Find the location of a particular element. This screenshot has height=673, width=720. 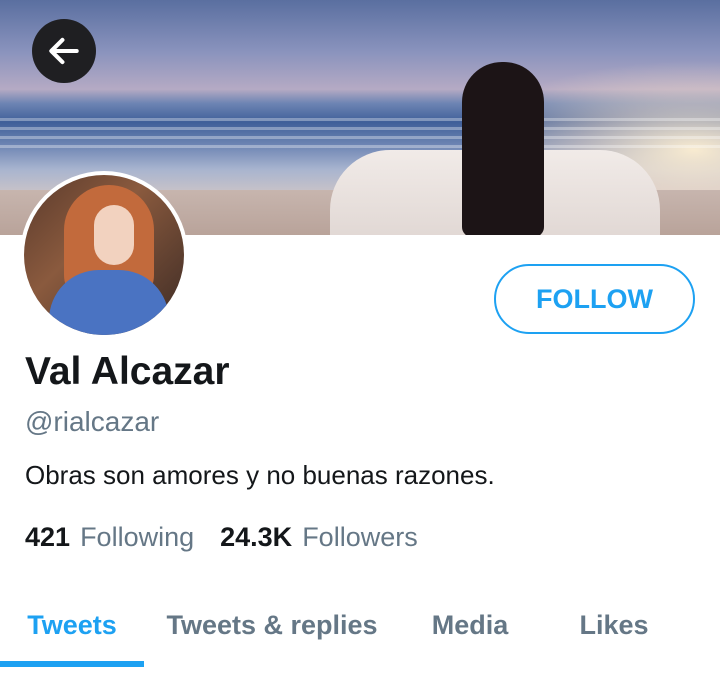

active-tab-indicator is located at coordinates (72, 664).